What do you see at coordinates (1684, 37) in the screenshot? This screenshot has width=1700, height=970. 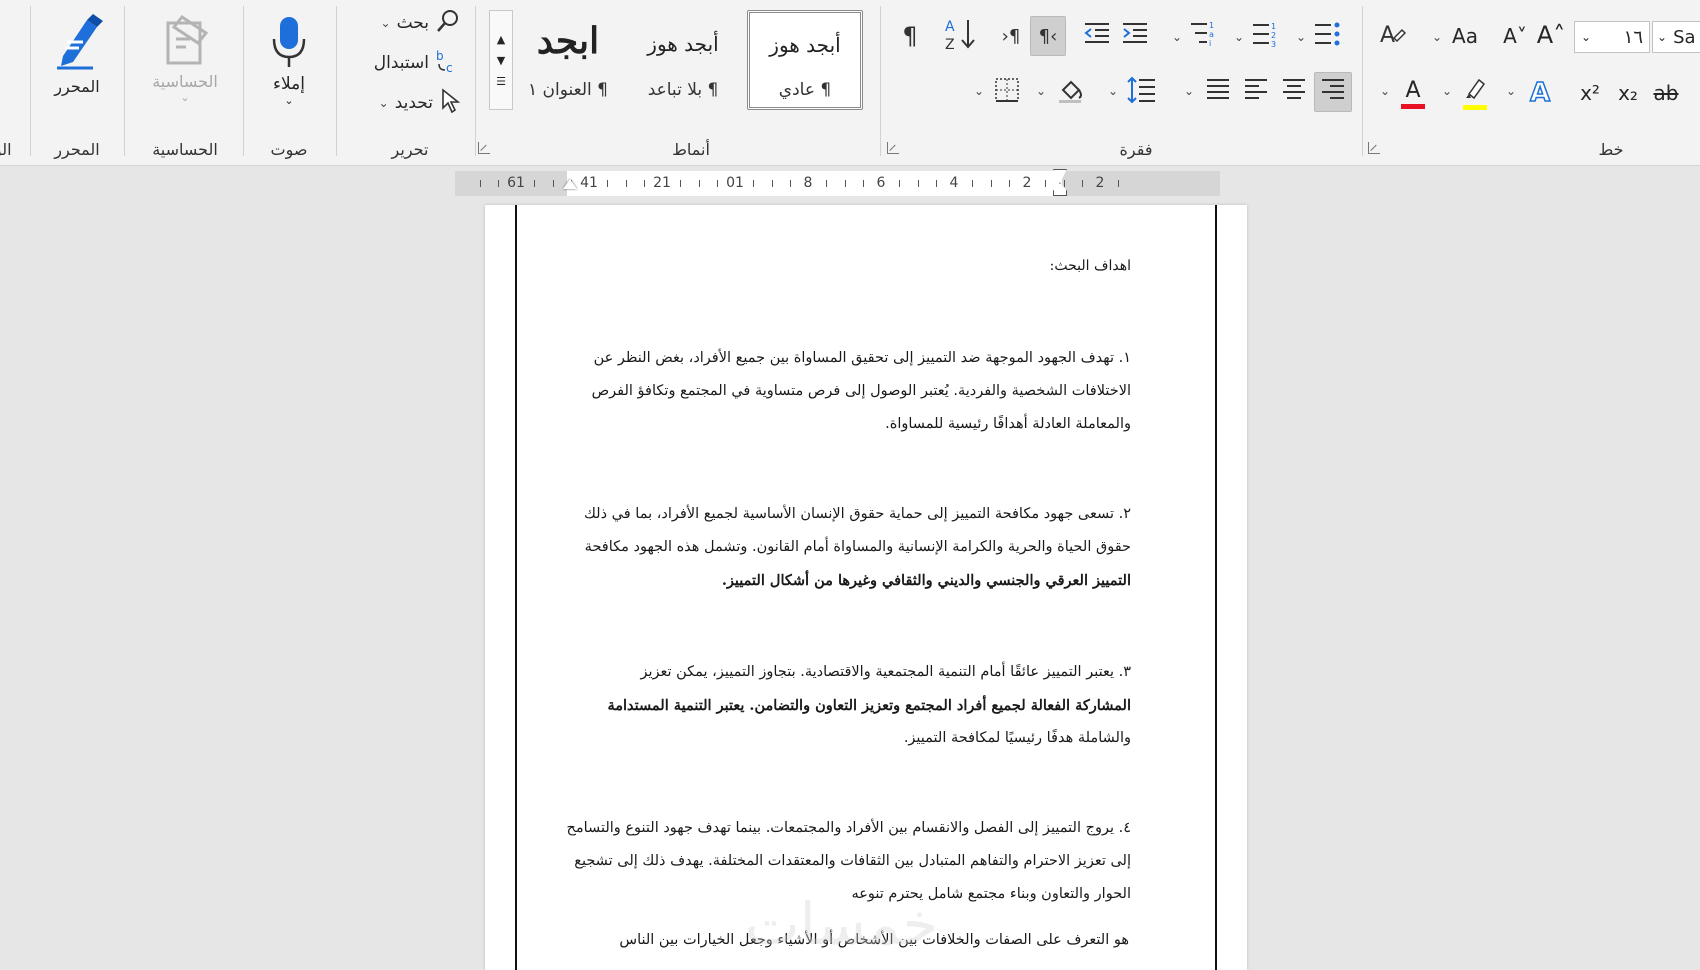 I see `font-name-value: Sa` at bounding box center [1684, 37].